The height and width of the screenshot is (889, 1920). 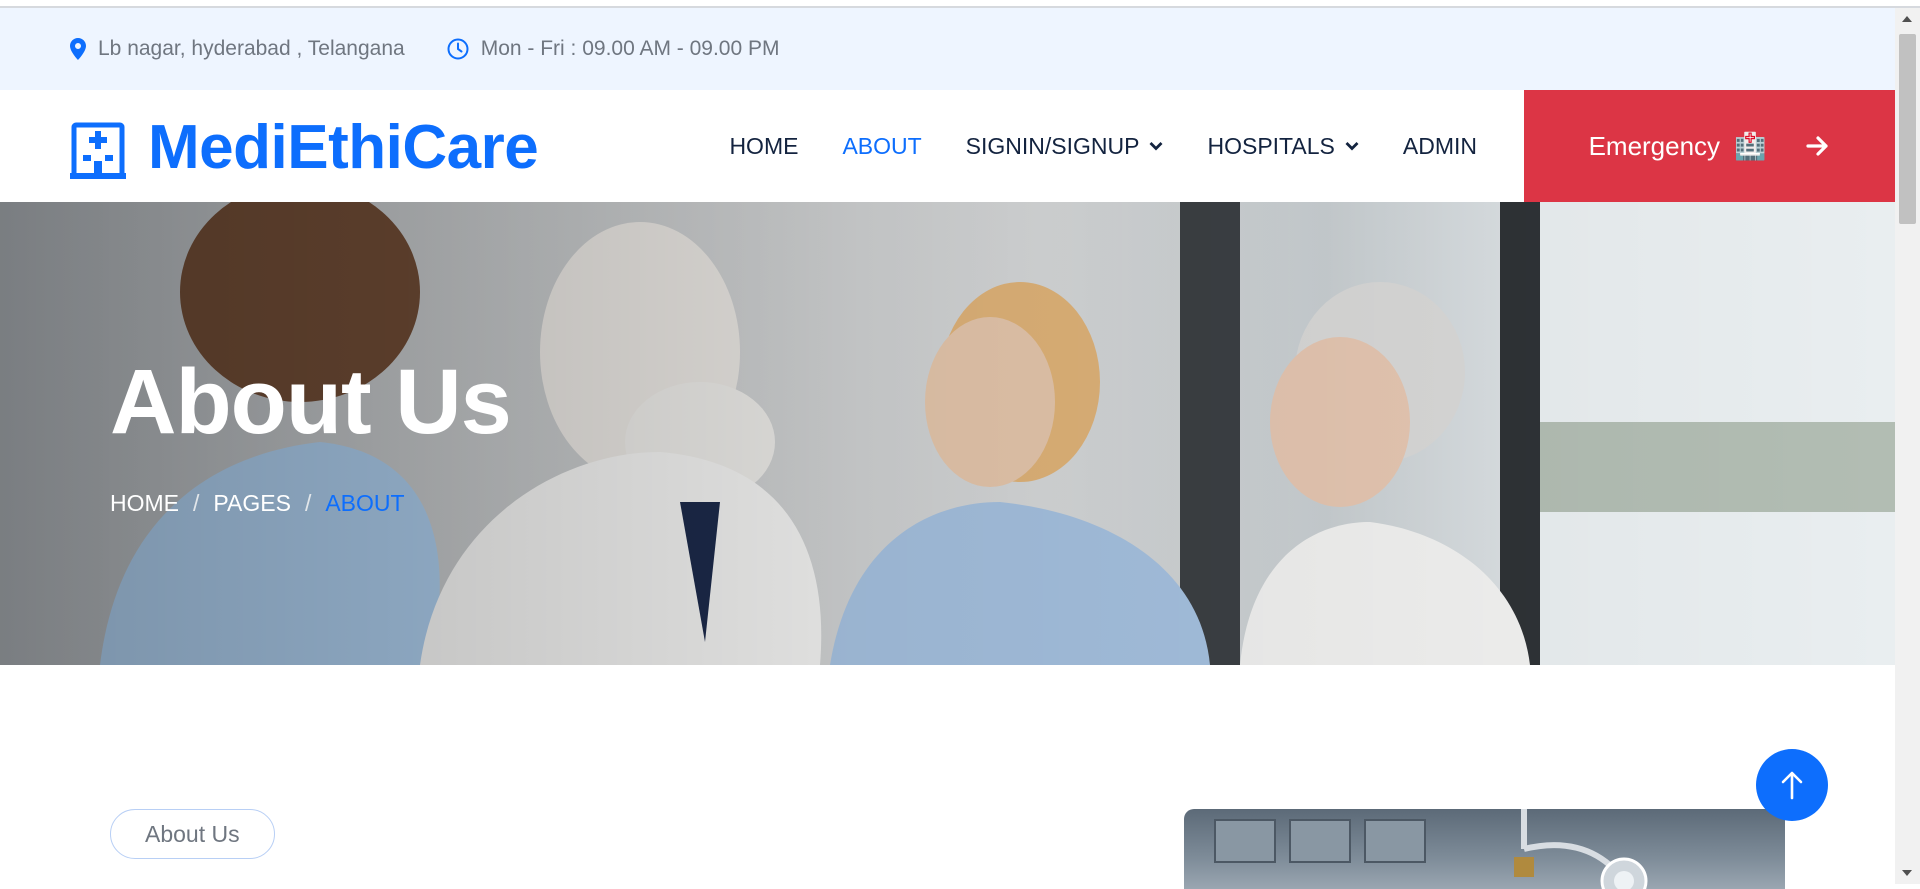 What do you see at coordinates (1484, 849) in the screenshot?
I see `about-image` at bounding box center [1484, 849].